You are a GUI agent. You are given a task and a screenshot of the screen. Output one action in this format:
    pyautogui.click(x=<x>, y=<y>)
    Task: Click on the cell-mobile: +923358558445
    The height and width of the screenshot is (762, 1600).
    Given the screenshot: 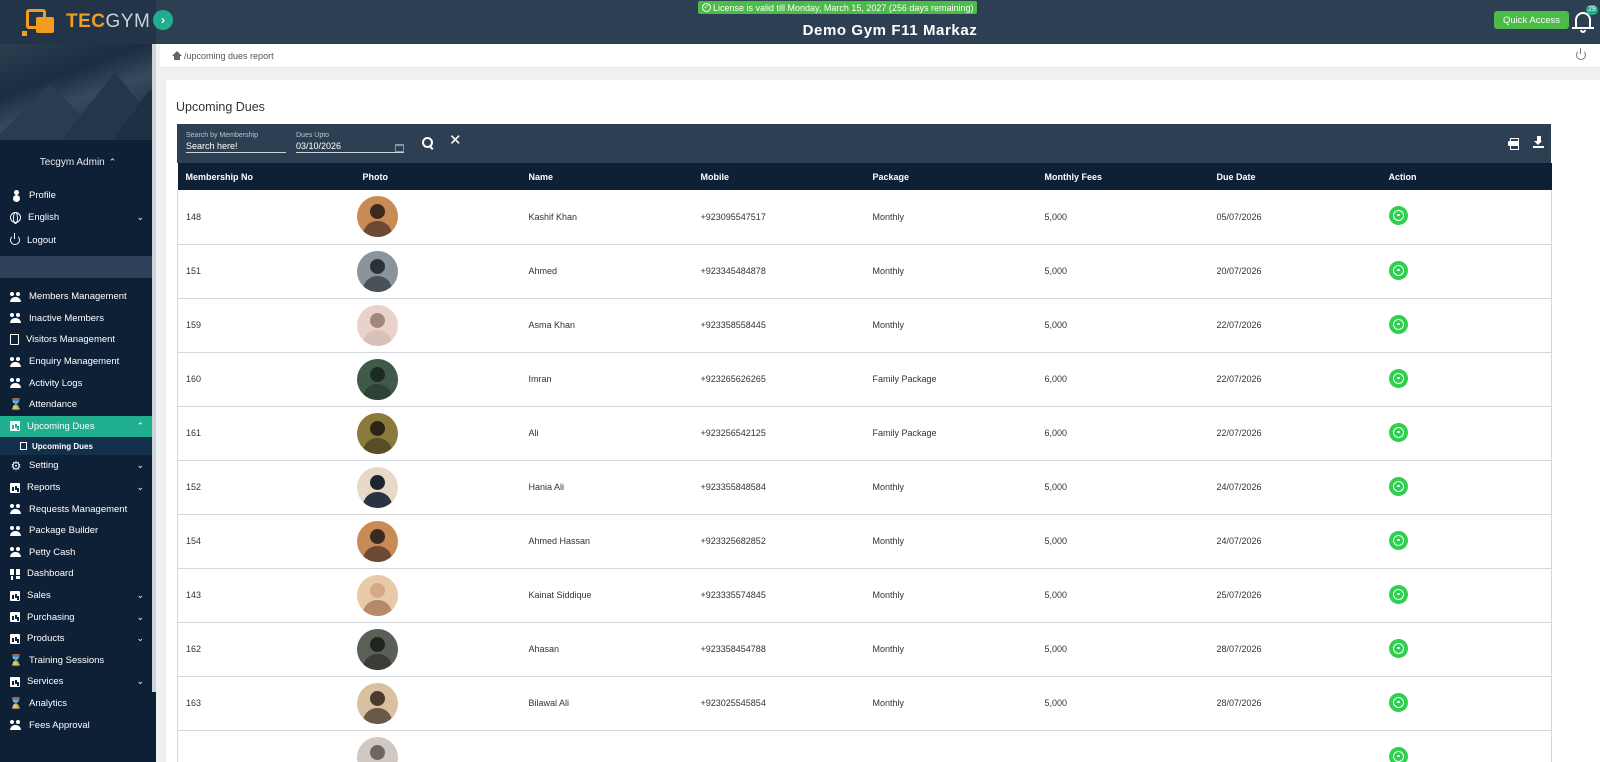 What is the action you would take?
    pyautogui.click(x=778, y=325)
    